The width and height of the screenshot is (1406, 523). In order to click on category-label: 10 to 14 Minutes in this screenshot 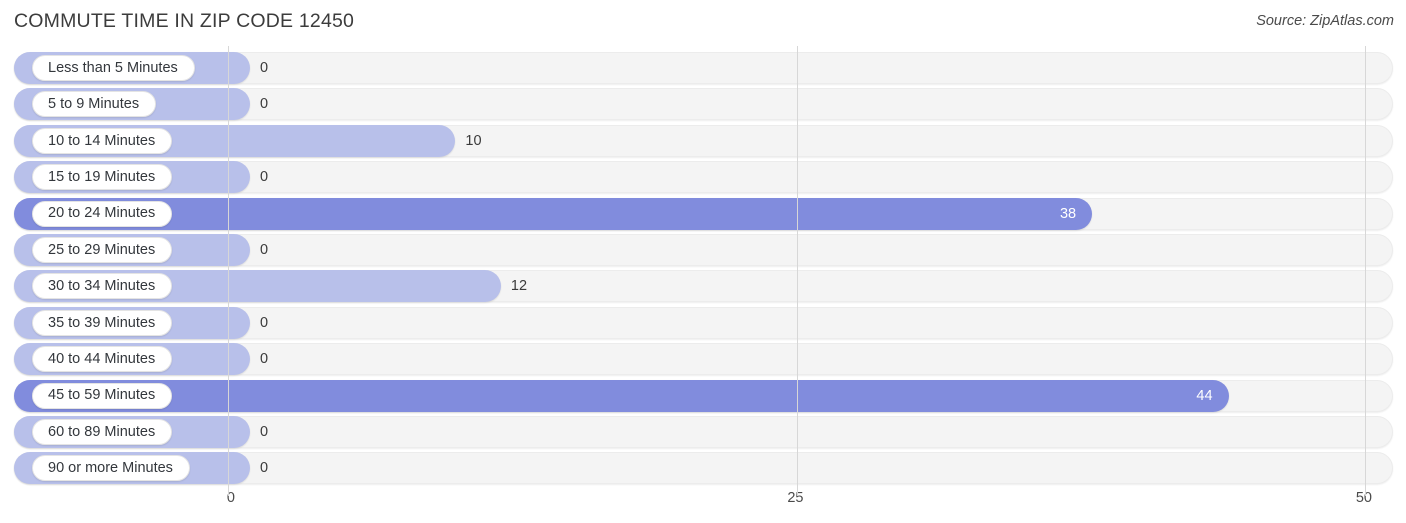, I will do `click(102, 140)`.